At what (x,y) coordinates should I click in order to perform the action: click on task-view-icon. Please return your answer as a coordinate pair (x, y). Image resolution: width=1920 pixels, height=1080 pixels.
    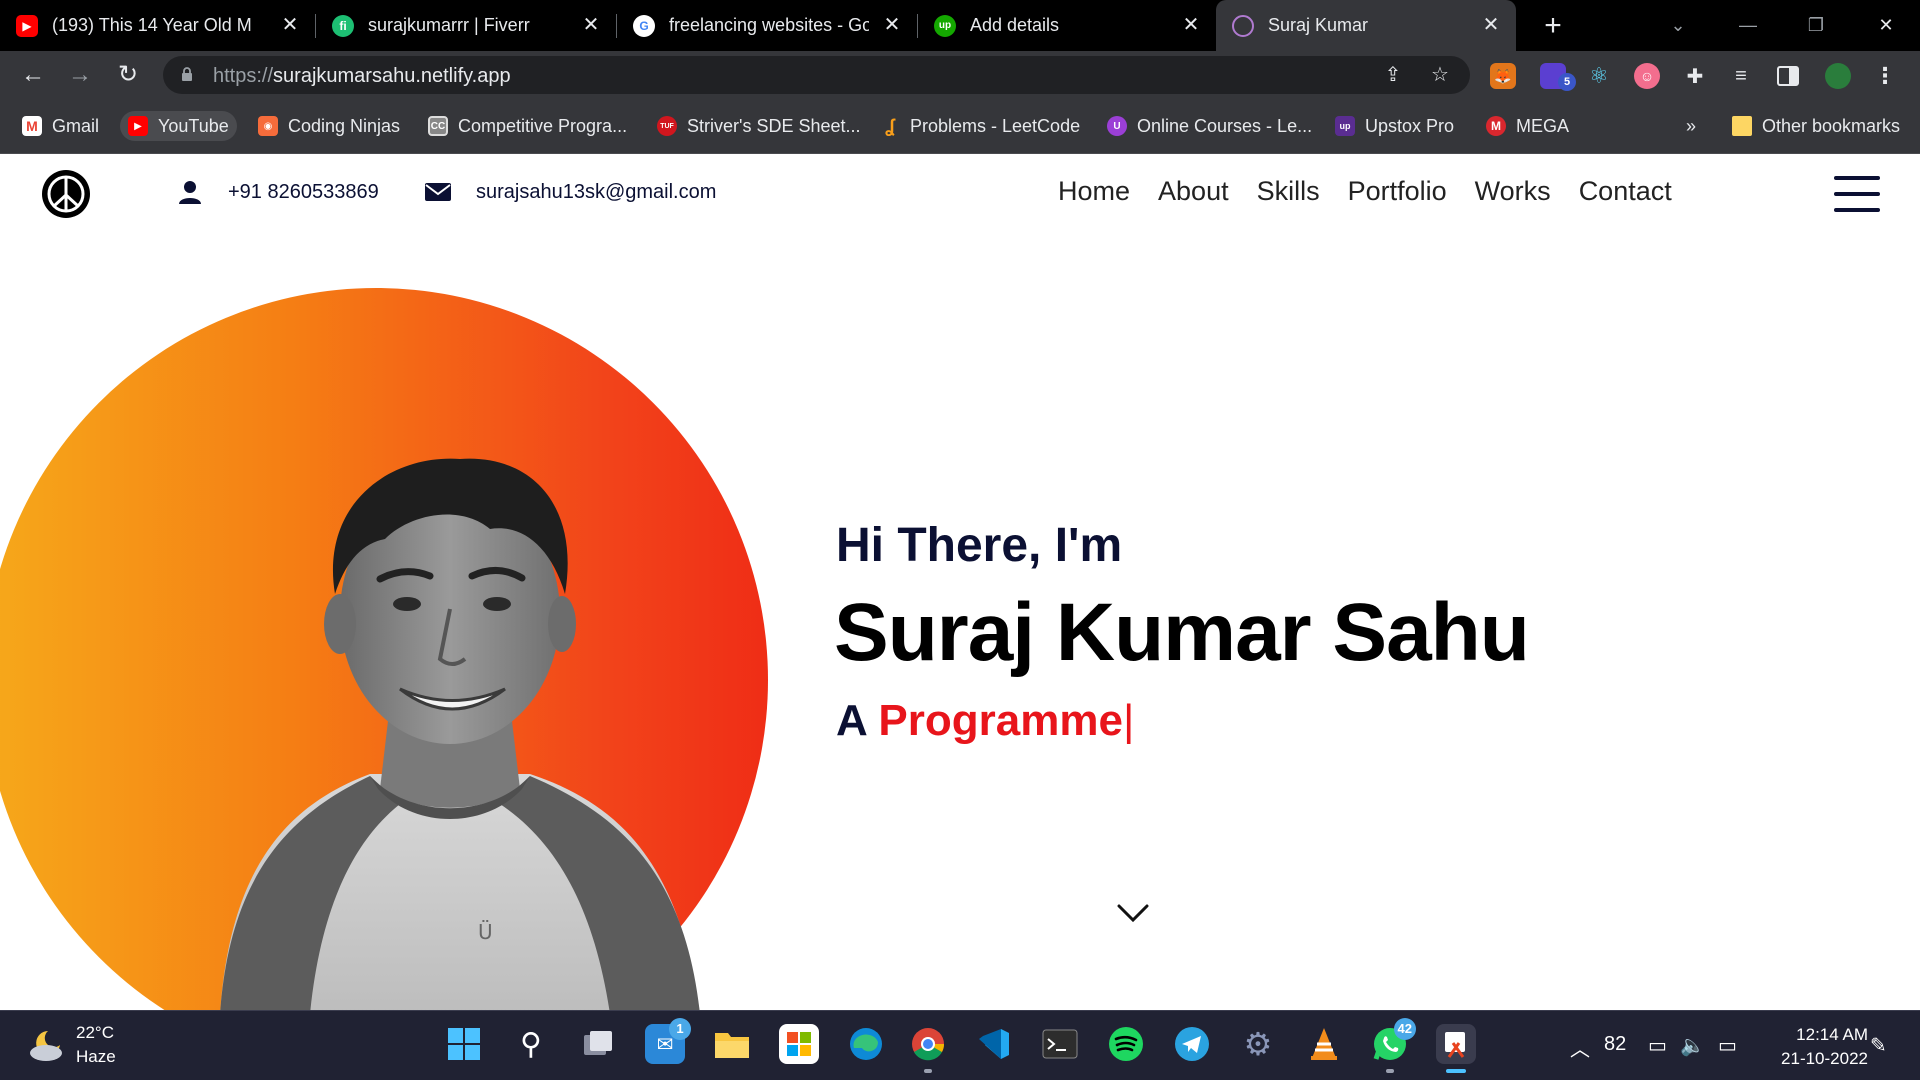
    Looking at the image, I should click on (598, 1044).